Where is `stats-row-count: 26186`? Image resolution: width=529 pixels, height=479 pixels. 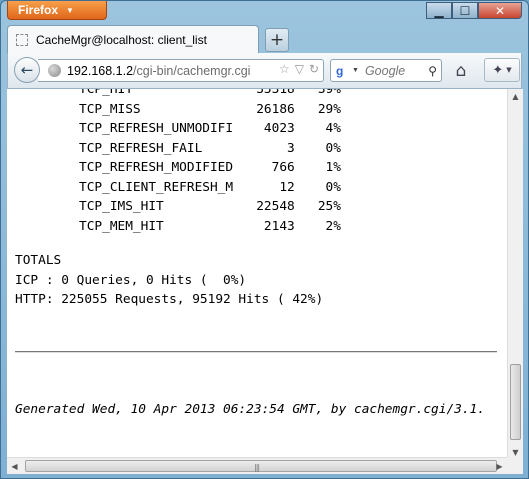
stats-row-count: 26186 is located at coordinates (264, 109).